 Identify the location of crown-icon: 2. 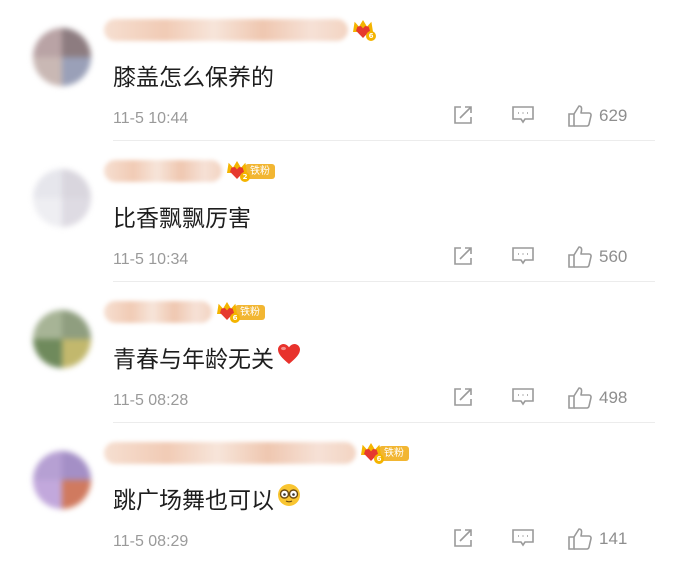
(238, 171).